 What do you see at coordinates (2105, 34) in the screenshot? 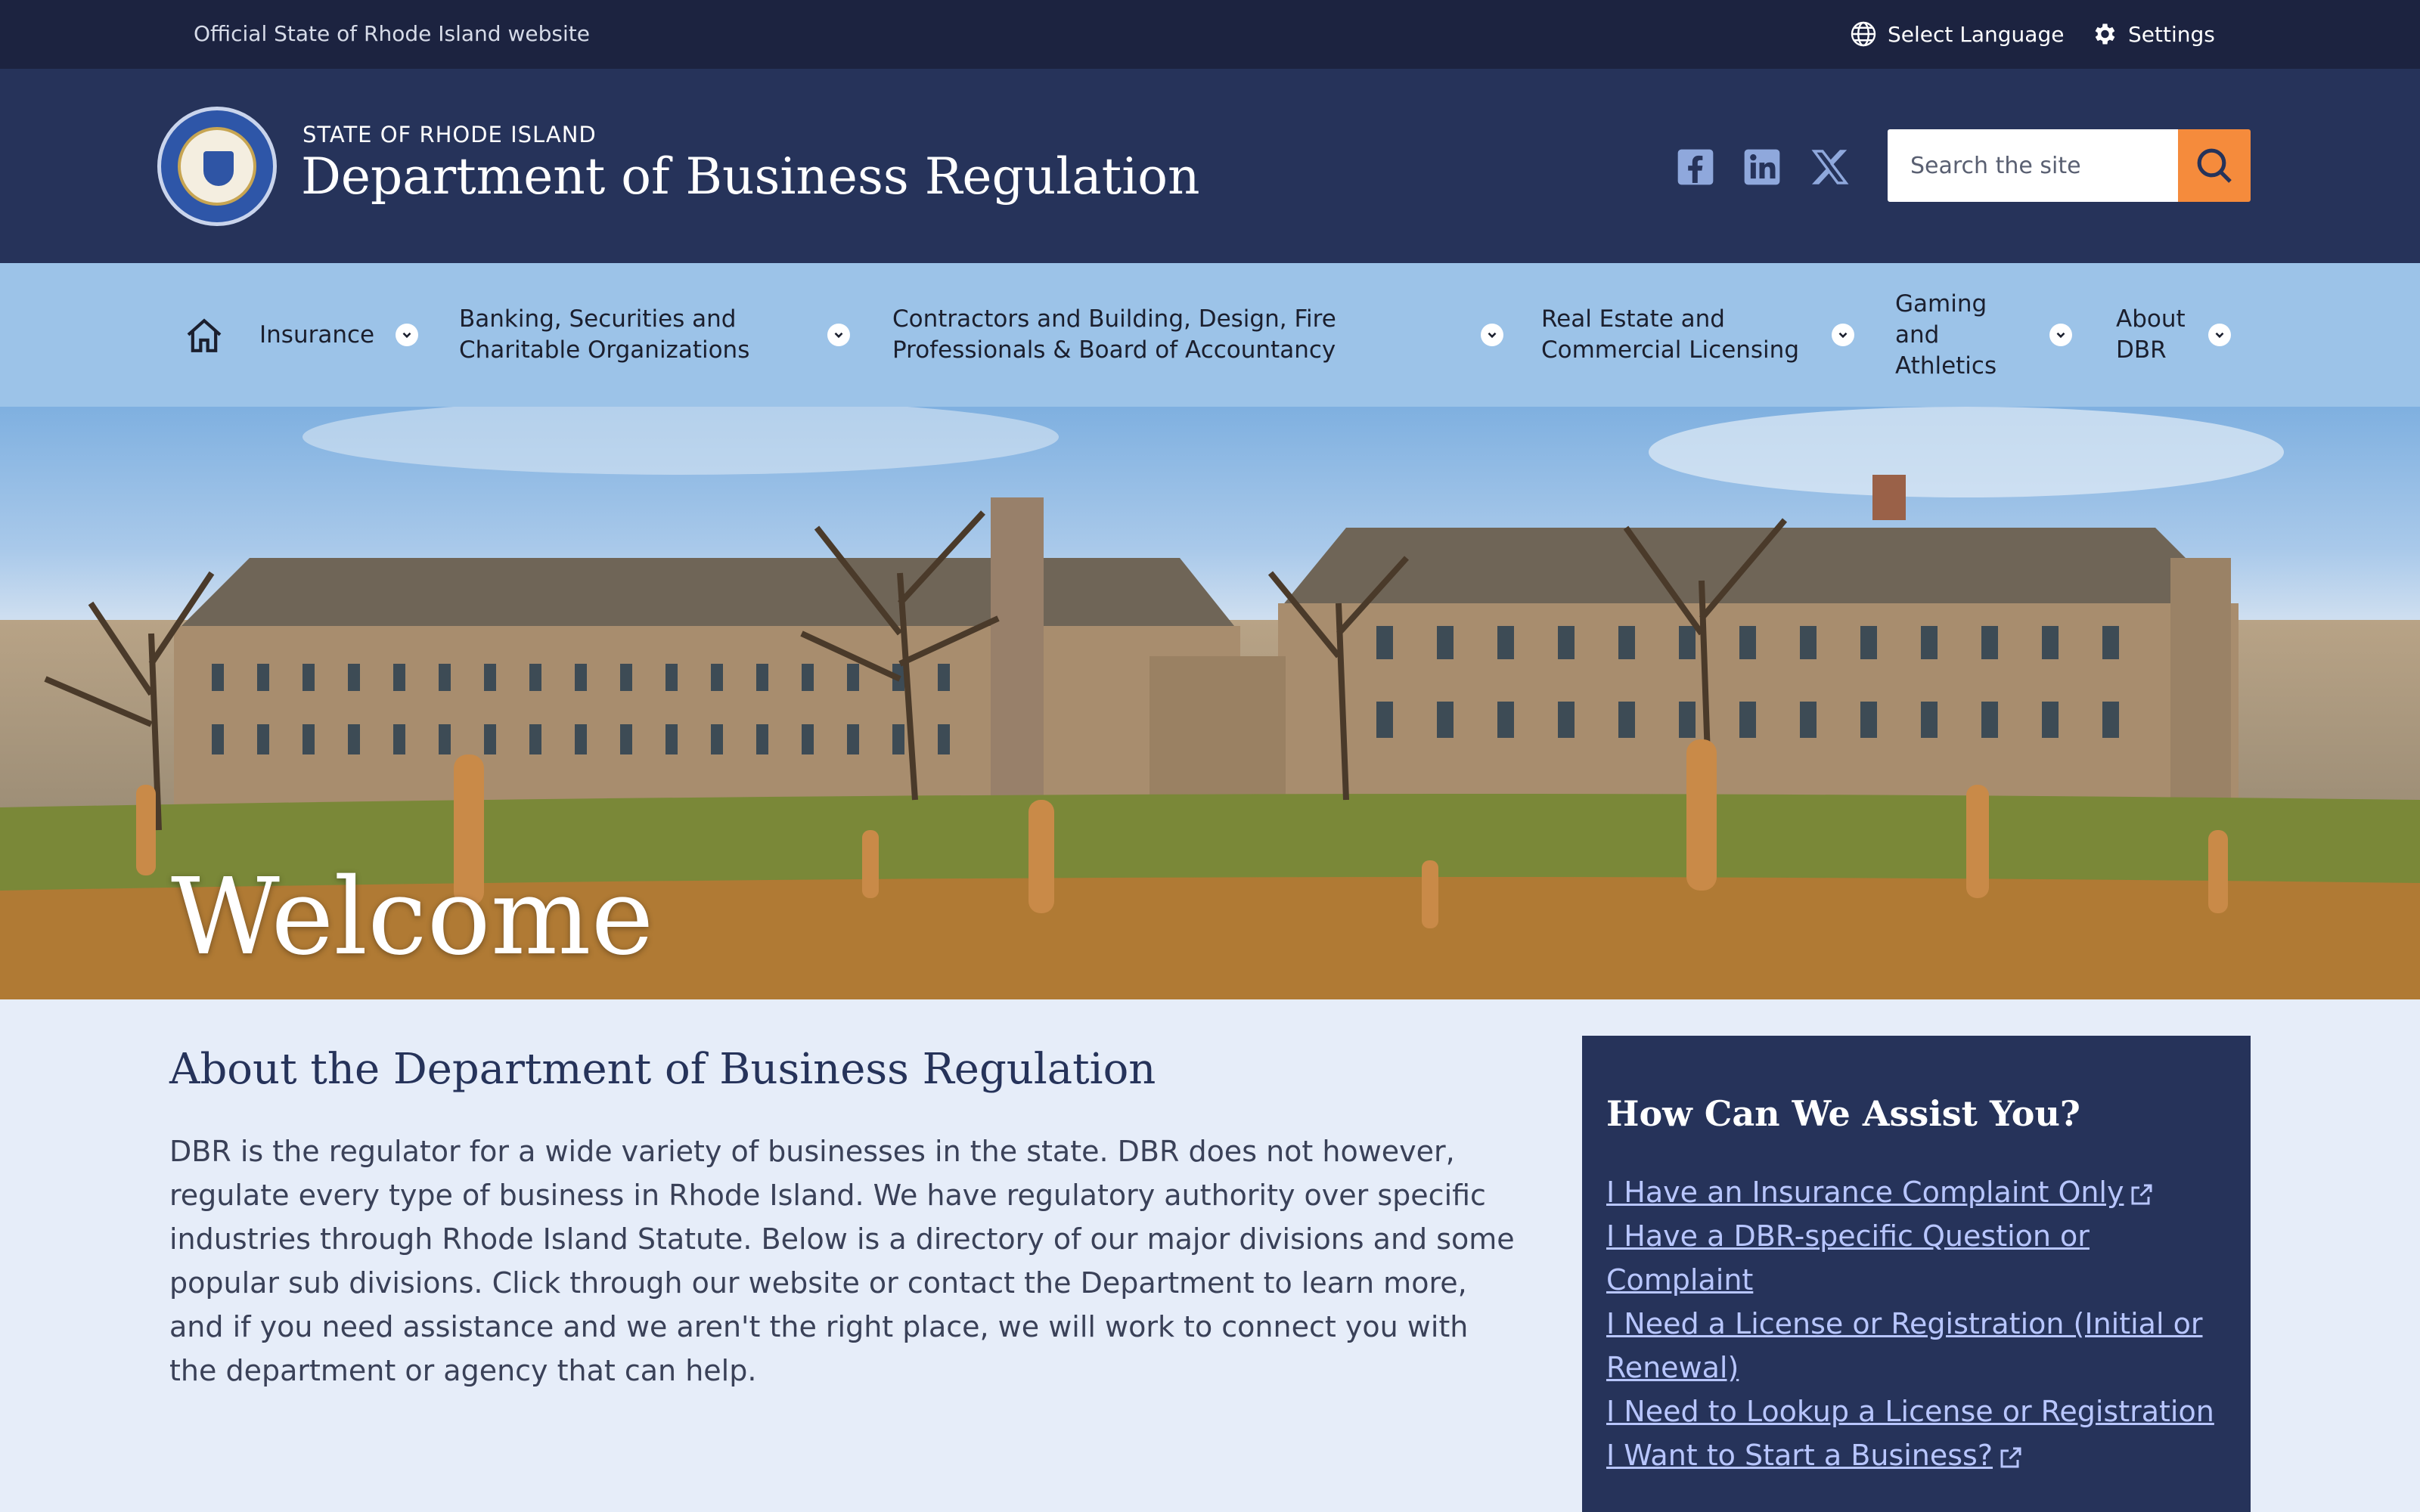
I see `gear-icon` at bounding box center [2105, 34].